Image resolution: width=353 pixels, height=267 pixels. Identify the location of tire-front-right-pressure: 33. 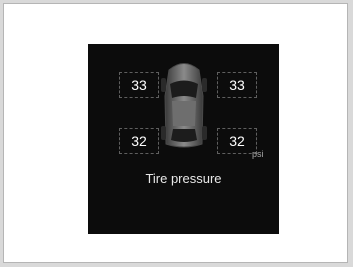
(237, 85).